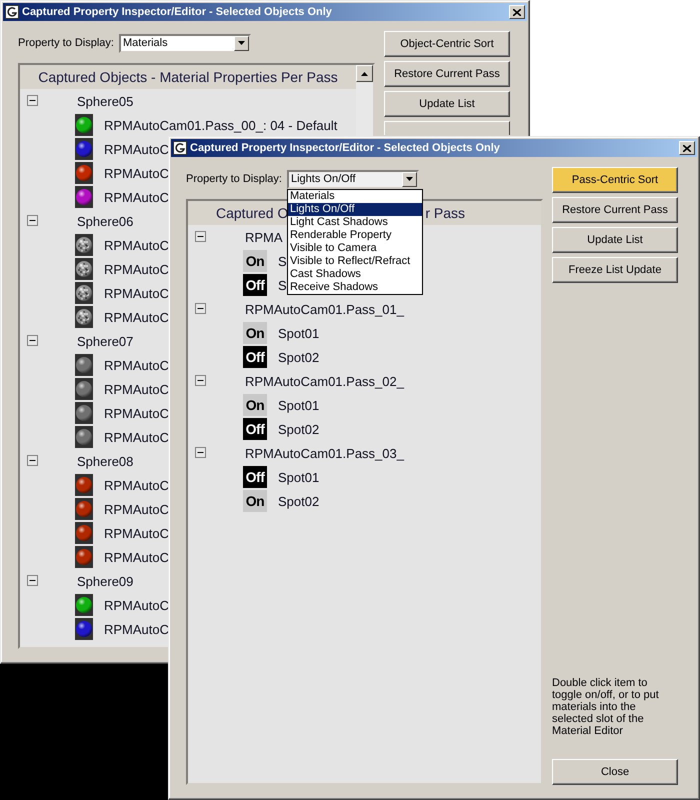 The height and width of the screenshot is (800, 700). I want to click on pass-name: RPMAutoCam01.Pass_02_, so click(324, 381).